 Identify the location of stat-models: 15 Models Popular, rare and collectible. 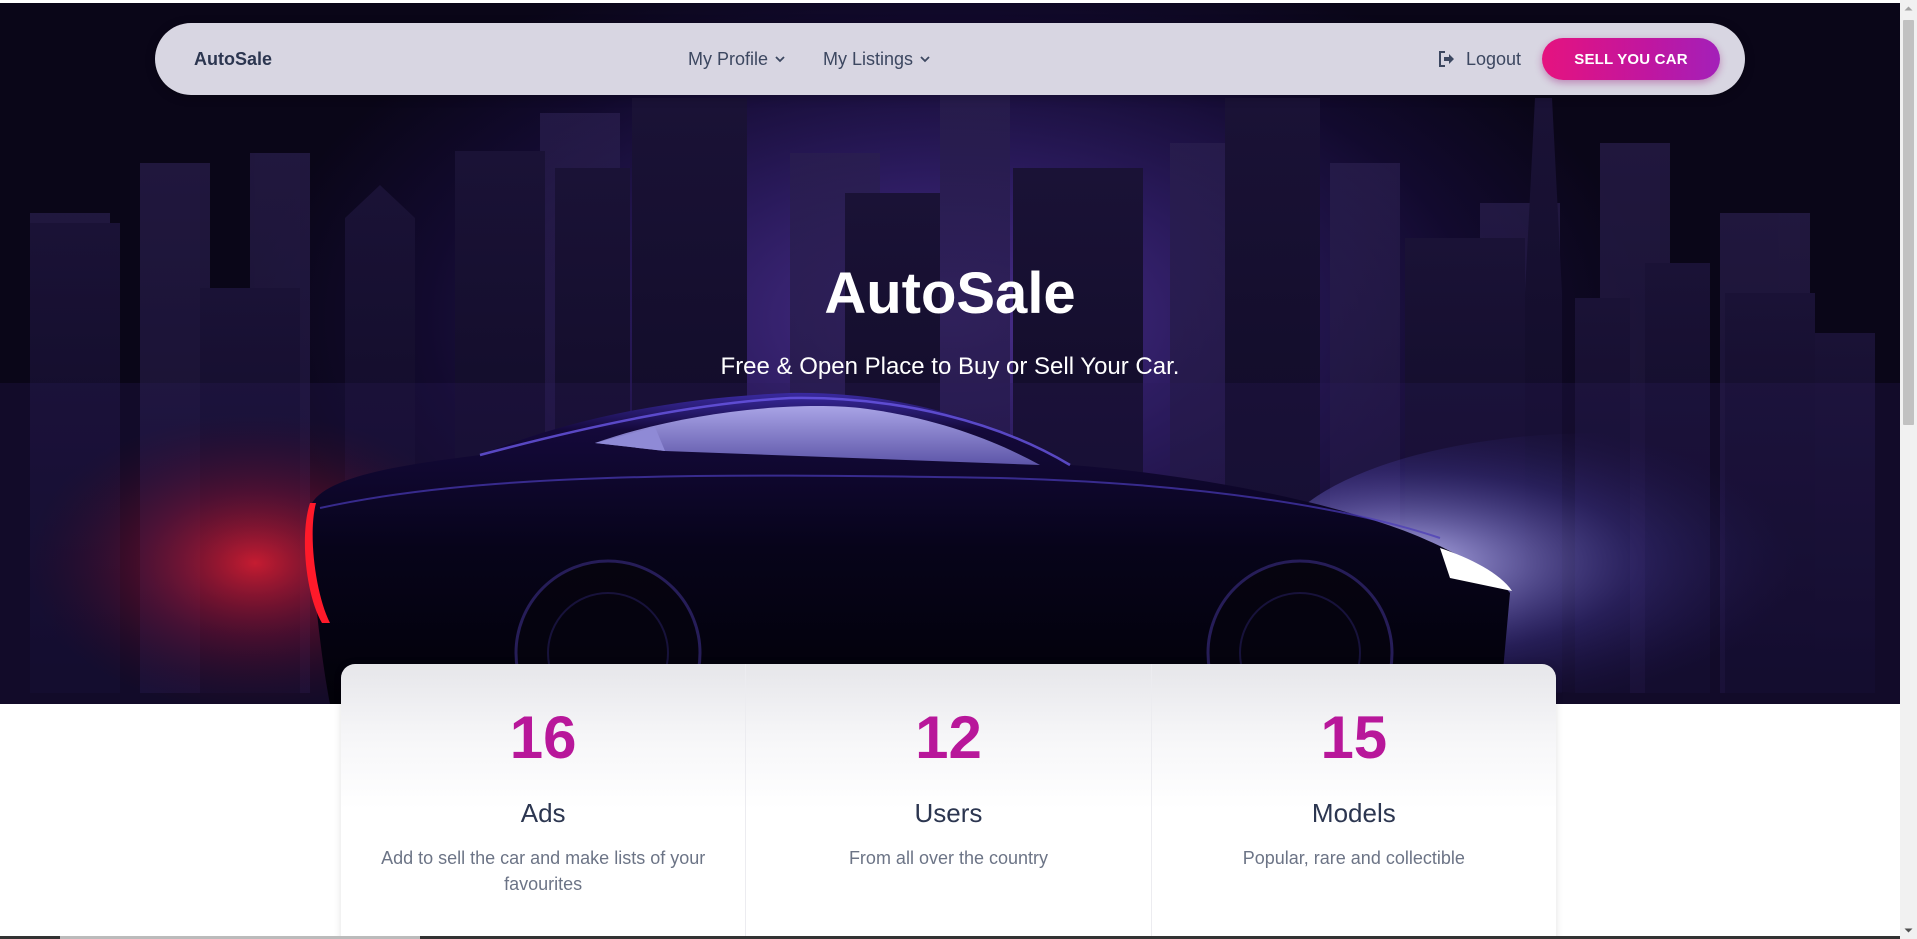
(1353, 801).